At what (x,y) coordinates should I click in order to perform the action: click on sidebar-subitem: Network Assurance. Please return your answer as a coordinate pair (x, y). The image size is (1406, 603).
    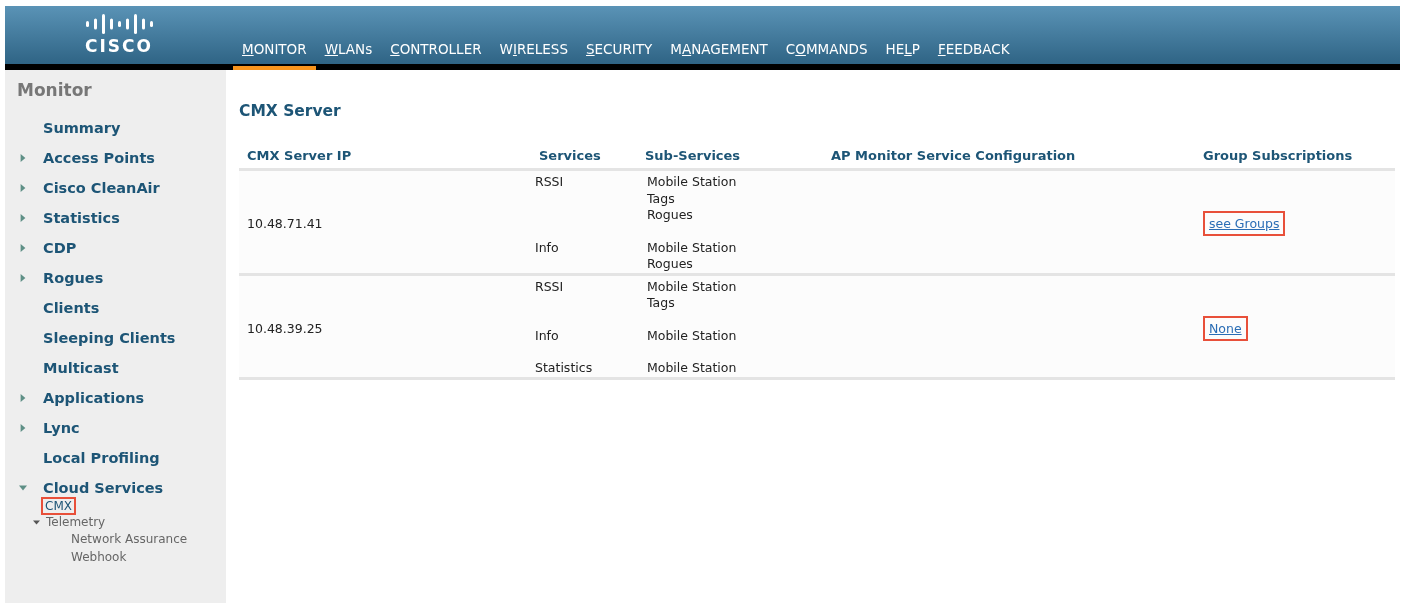
    Looking at the image, I should click on (115, 539).